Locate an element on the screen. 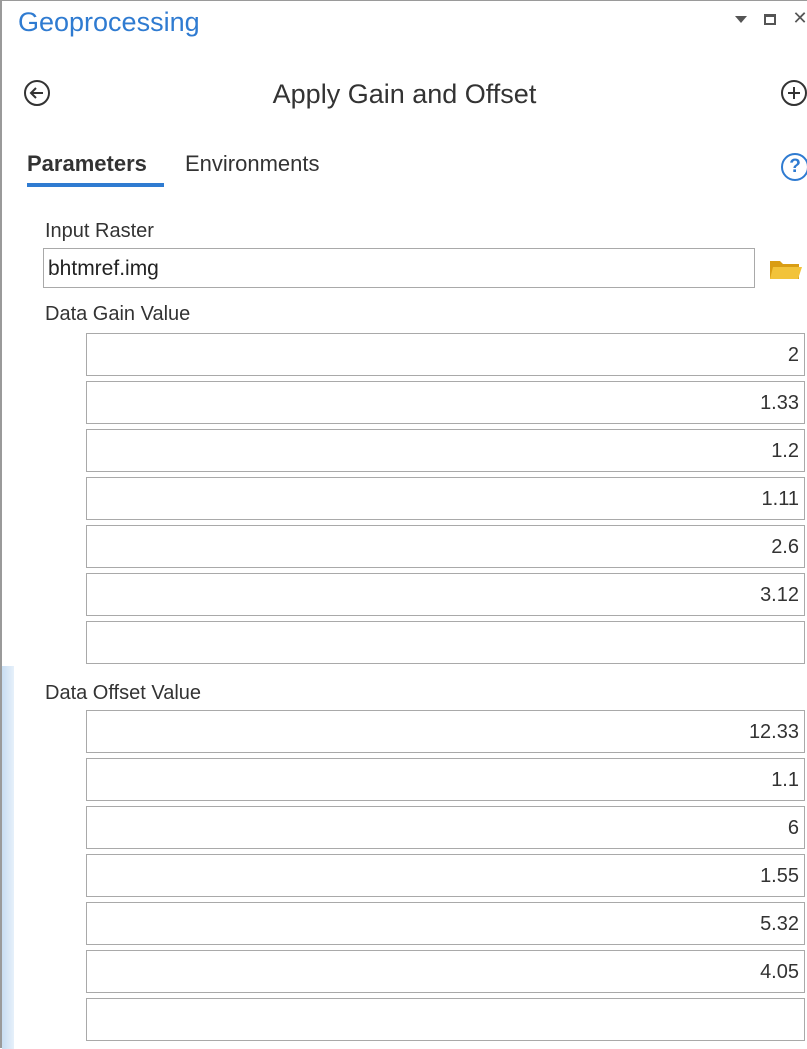  help-icon: ? is located at coordinates (794, 167).